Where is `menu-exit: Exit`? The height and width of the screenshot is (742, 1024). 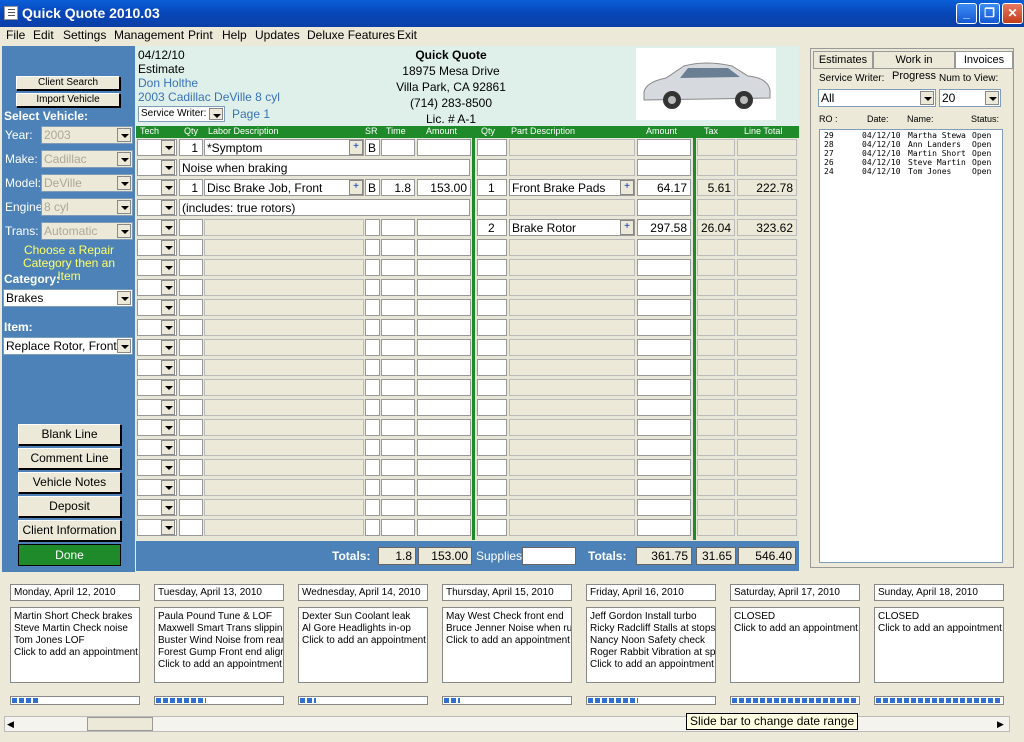
menu-exit: Exit is located at coordinates (407, 35).